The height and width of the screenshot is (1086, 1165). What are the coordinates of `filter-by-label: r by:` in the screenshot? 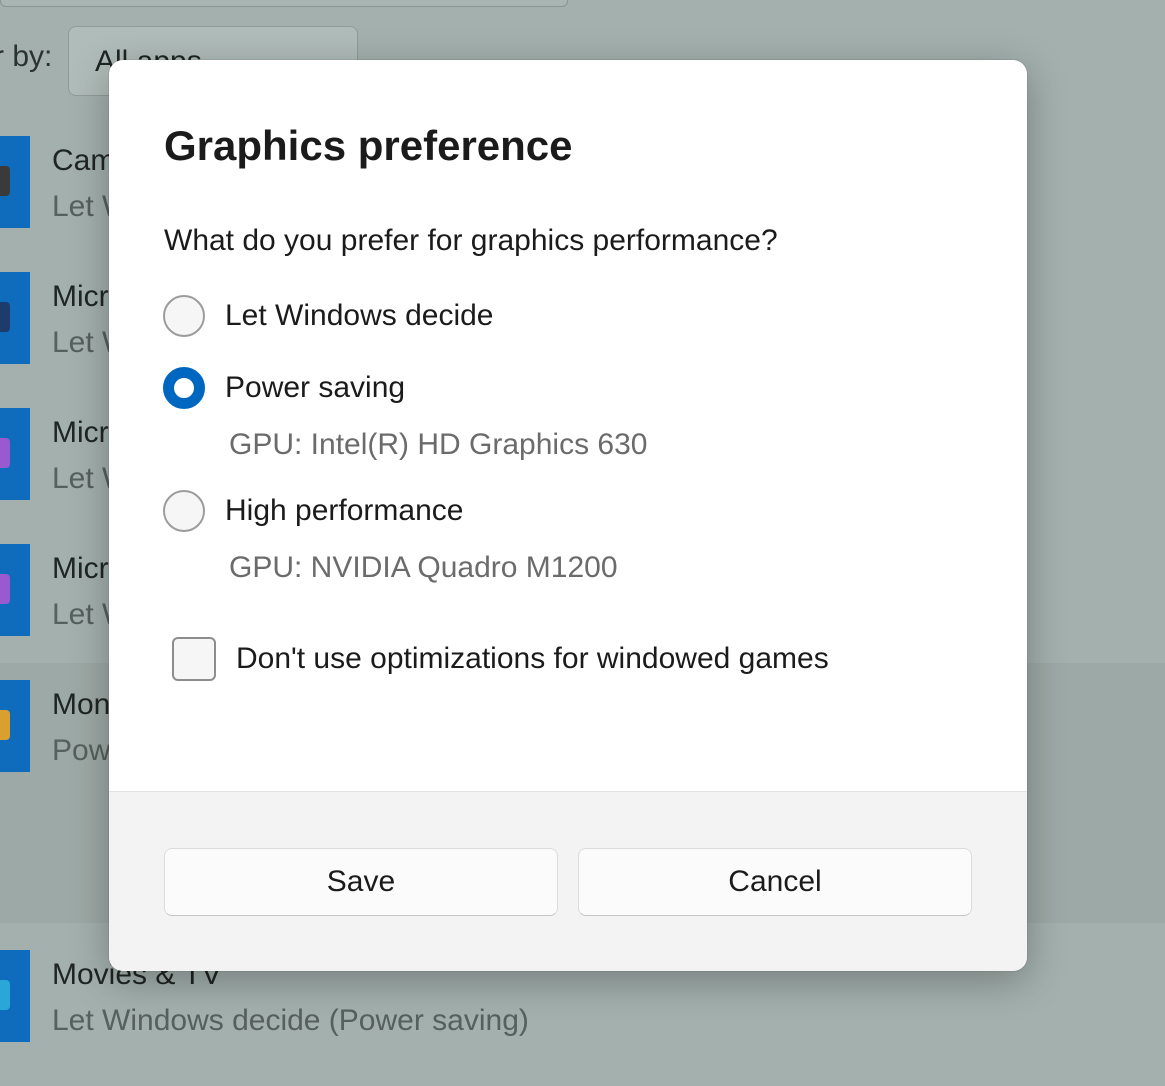 It's located at (26, 56).